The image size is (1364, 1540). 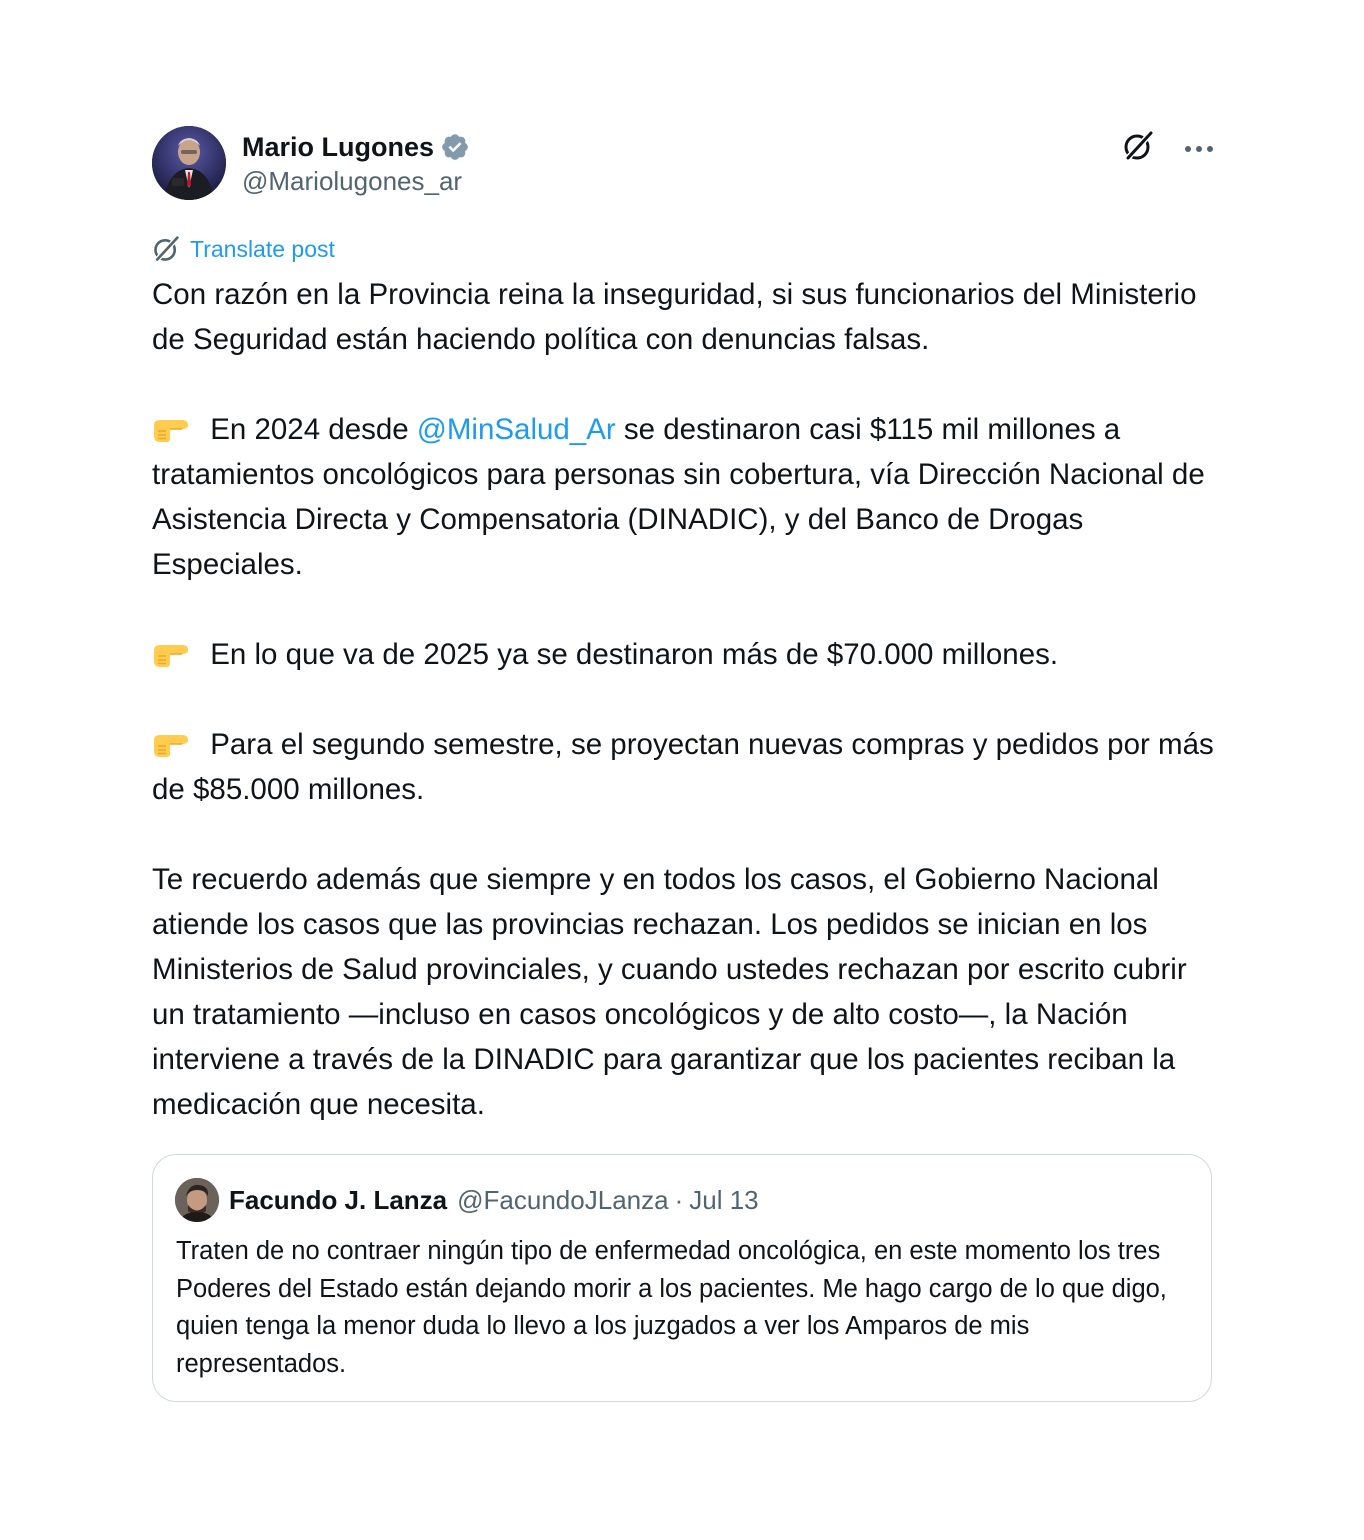 I want to click on author-name-row: Mario Lugones, so click(x=356, y=147).